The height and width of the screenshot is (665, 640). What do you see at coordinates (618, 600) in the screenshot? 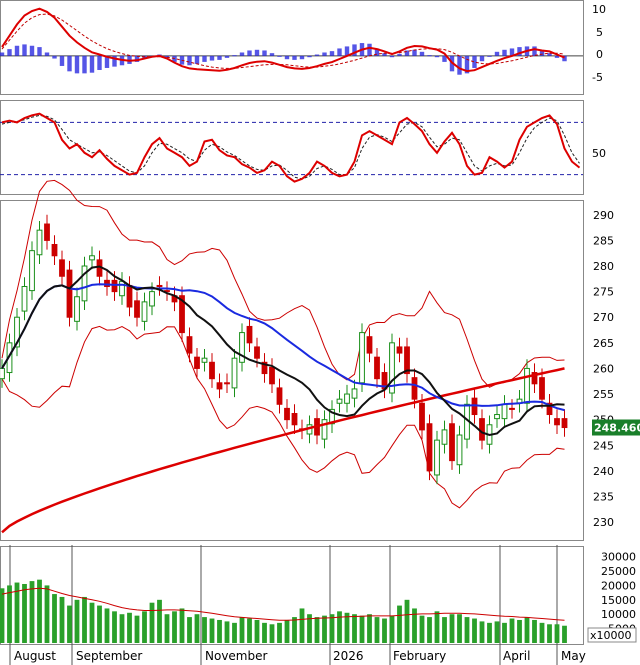
I see `volume-tick: 15000` at bounding box center [618, 600].